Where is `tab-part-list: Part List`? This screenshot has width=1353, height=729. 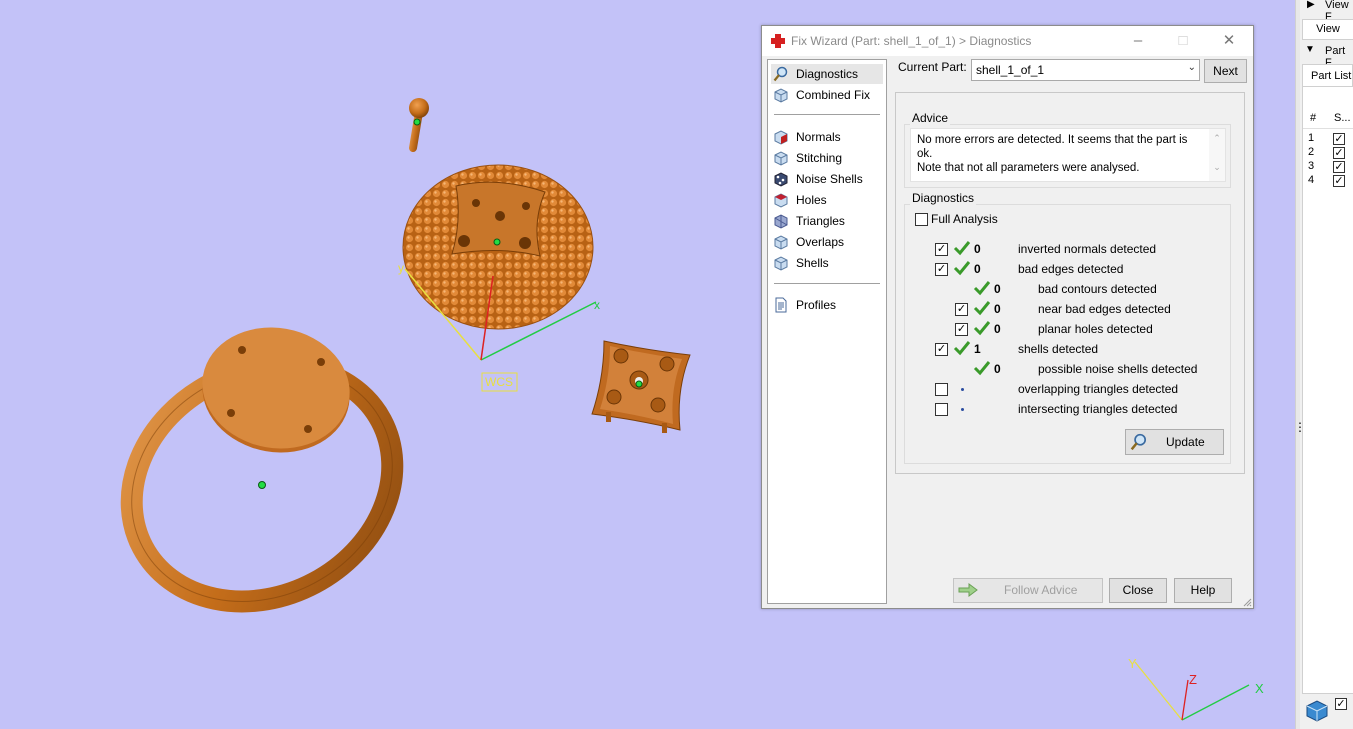 tab-part-list: Part List is located at coordinates (1327, 75).